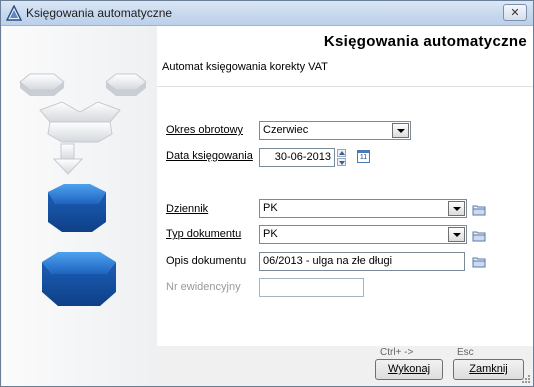 This screenshot has height=387, width=534. Describe the element at coordinates (42, 84) in the screenshot. I see `white-block-left` at that location.